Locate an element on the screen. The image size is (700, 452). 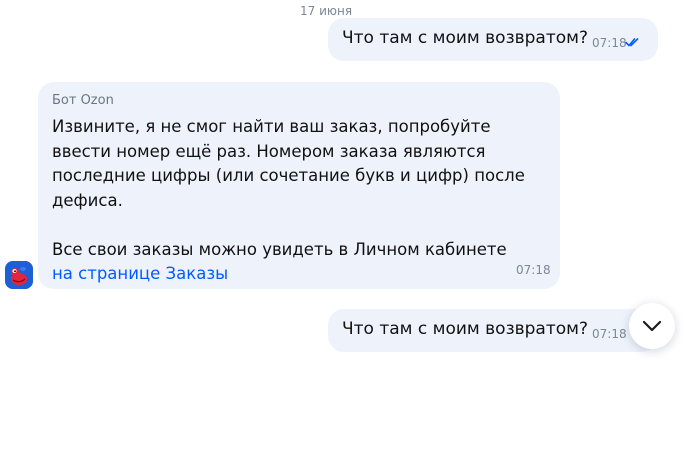
chevron-down-icon is located at coordinates (652, 326).